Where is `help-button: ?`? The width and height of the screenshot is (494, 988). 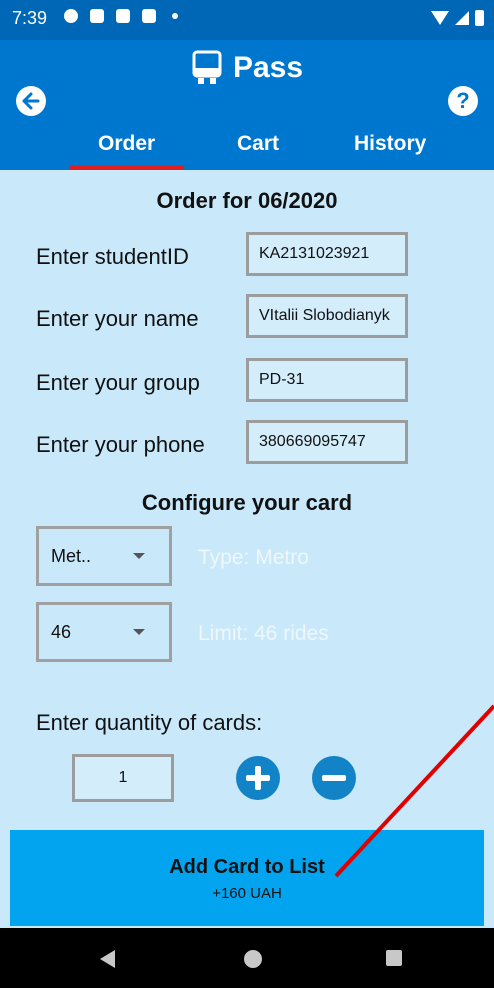
help-button: ? is located at coordinates (463, 101).